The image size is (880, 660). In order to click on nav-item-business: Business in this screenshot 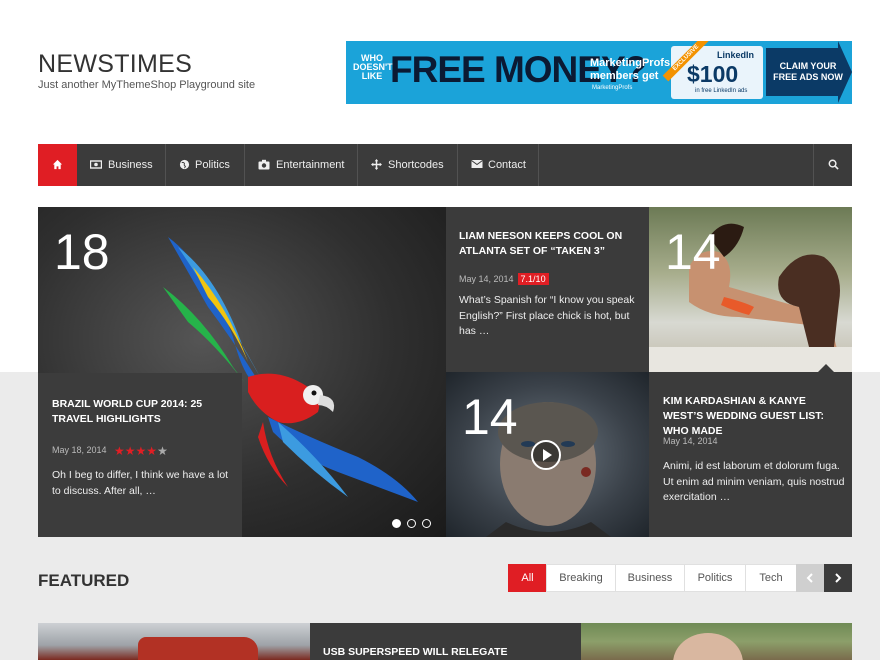, I will do `click(121, 165)`.